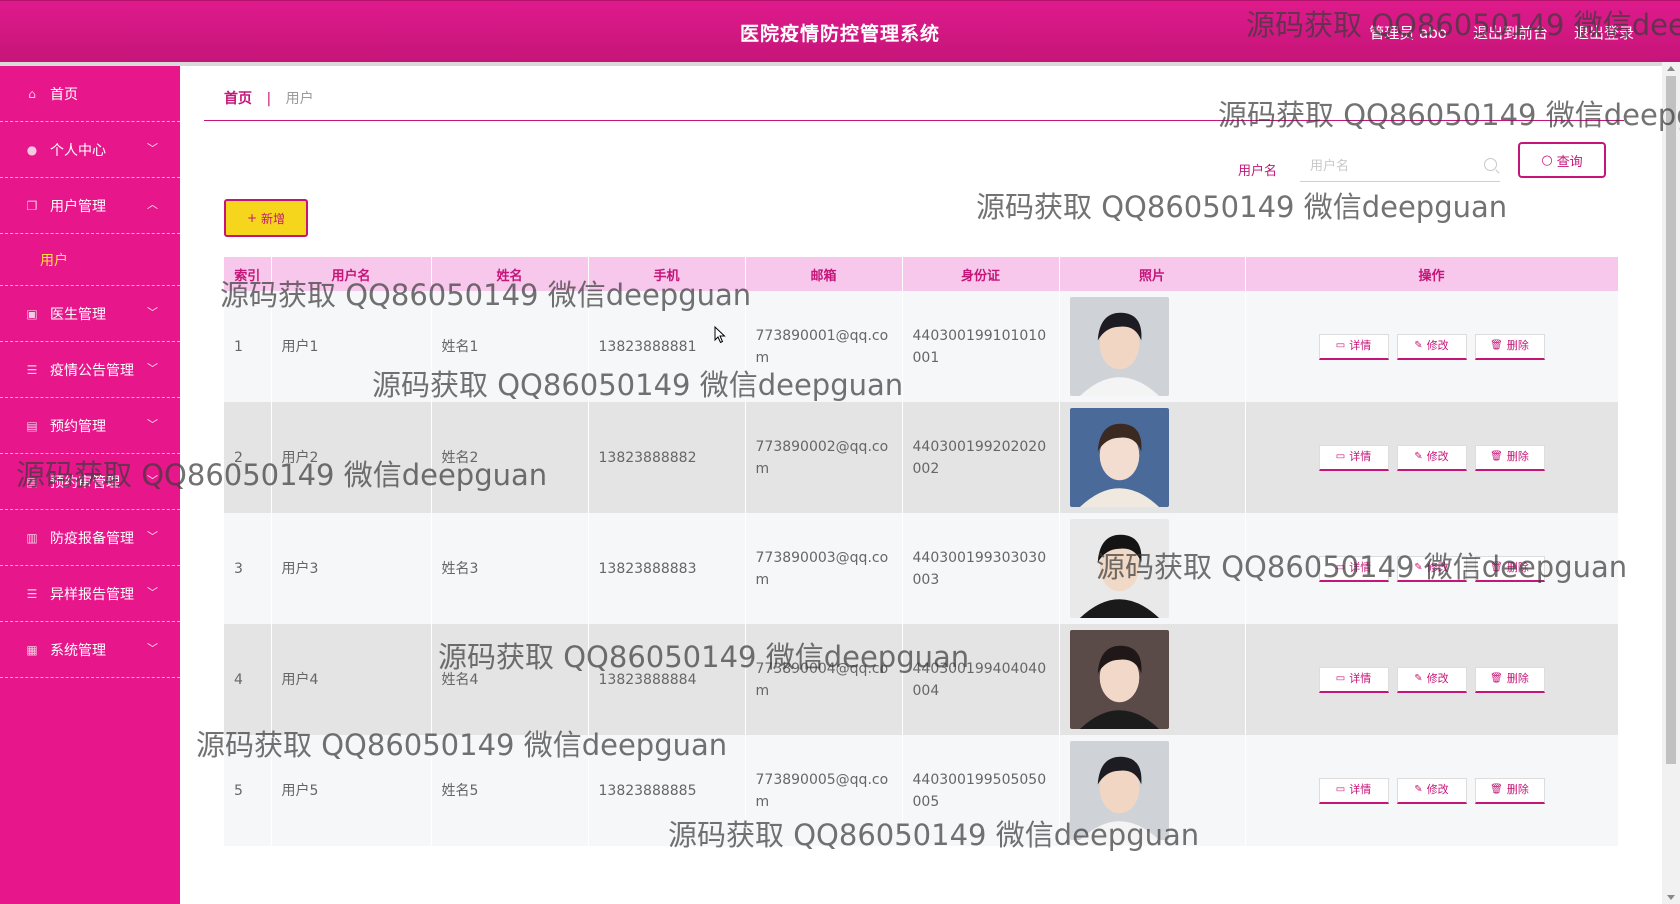 The image size is (1680, 904). I want to click on settings-icon: ▦, so click(32, 649).